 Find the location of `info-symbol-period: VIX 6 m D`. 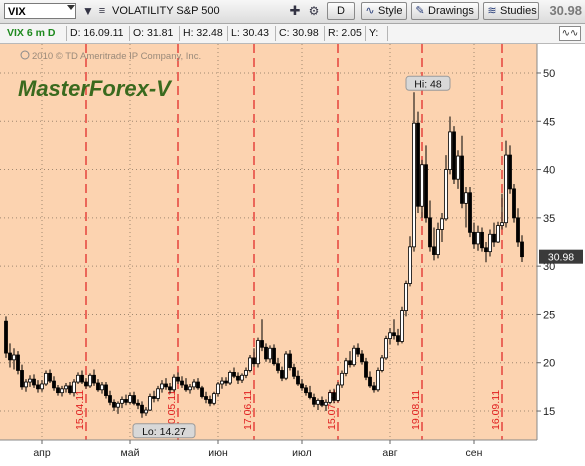

info-symbol-period: VIX 6 m D is located at coordinates (35, 33).